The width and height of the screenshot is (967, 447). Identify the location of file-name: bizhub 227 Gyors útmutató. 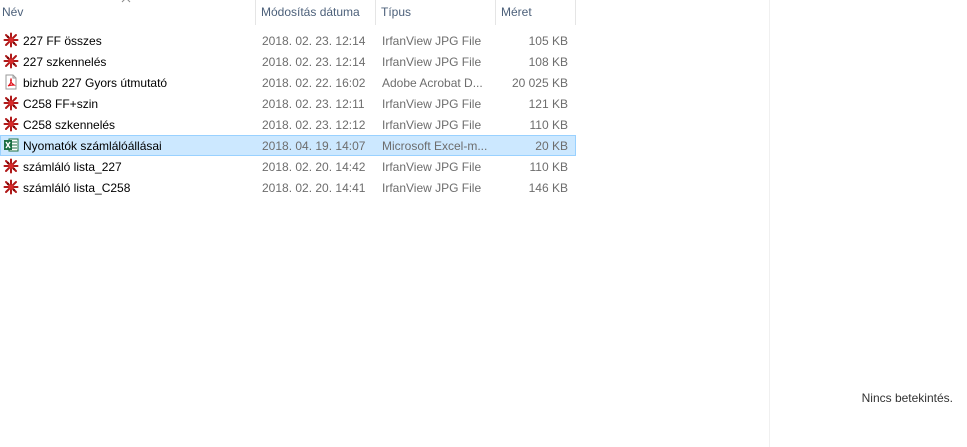
(95, 83).